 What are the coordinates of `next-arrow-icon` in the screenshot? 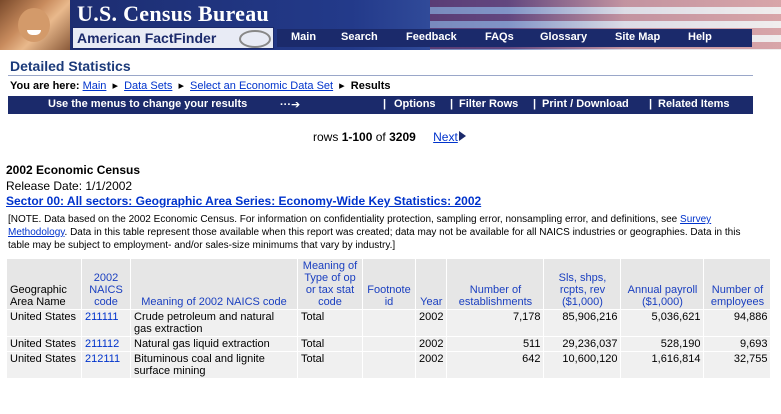 It's located at (462, 136).